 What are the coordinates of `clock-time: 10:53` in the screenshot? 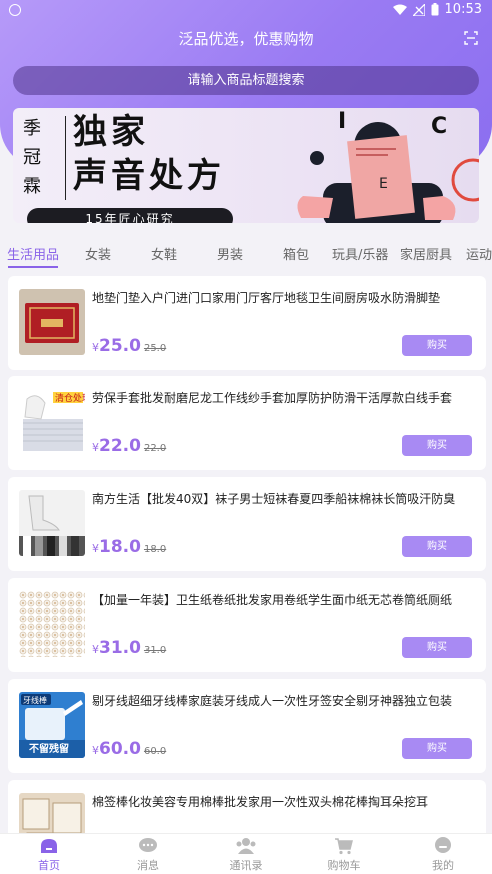 It's located at (463, 9).